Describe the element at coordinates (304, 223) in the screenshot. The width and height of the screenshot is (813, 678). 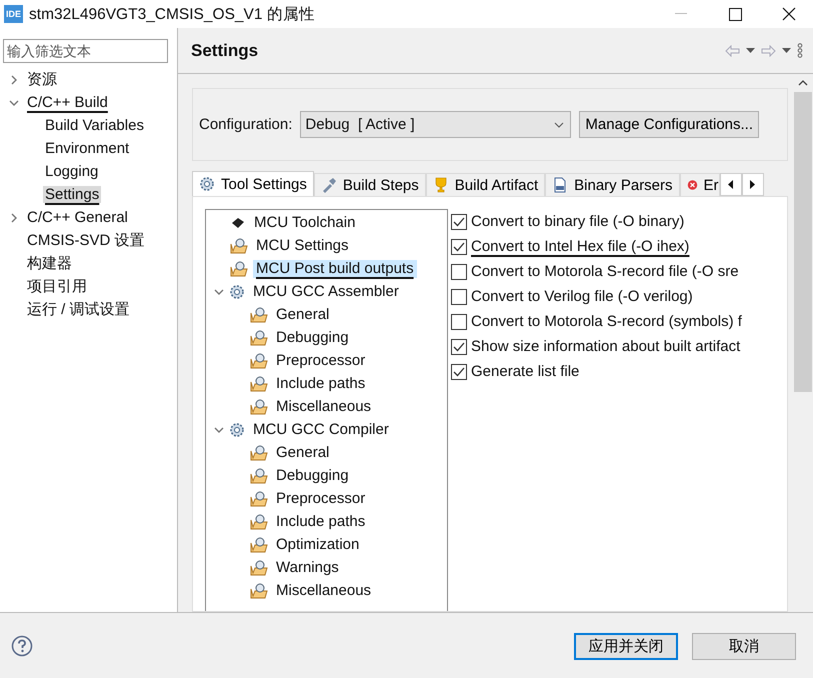
I see `tree-item: MCU Toolchain` at that location.